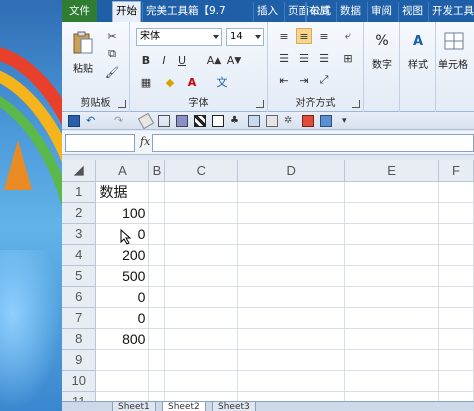 This screenshot has width=474, height=411. What do you see at coordinates (308, 121) in the screenshot?
I see `chart-icon` at bounding box center [308, 121].